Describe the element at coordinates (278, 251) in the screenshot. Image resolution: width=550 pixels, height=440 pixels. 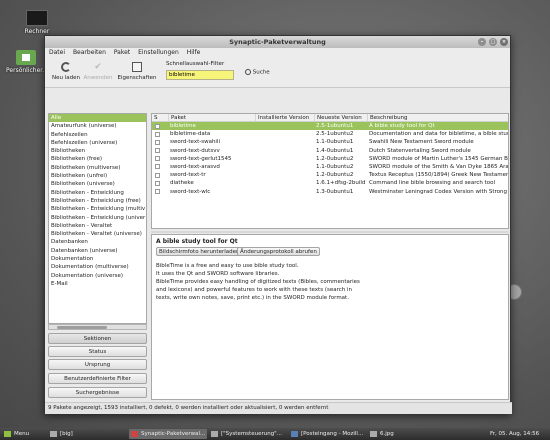
I see `get-changelog-button: Änderungsprotokoll abrufen` at that location.